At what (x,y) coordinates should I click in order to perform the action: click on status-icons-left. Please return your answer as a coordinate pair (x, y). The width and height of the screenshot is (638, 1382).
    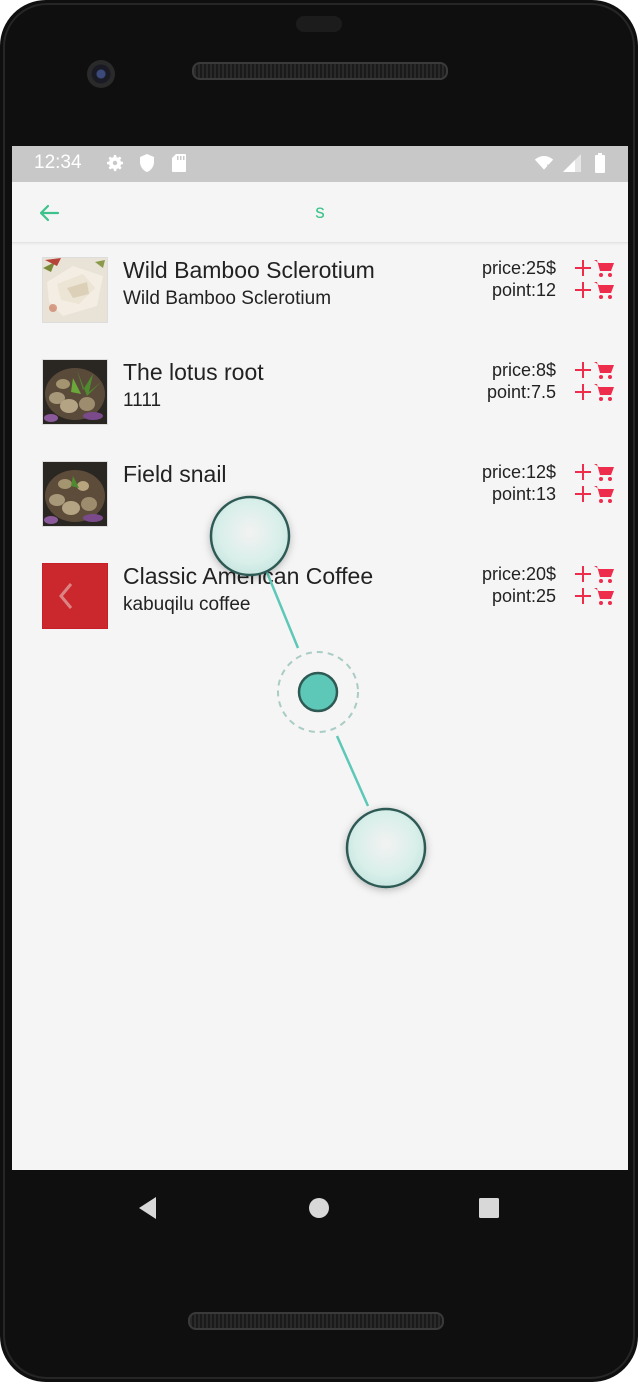
    Looking at the image, I should click on (147, 163).